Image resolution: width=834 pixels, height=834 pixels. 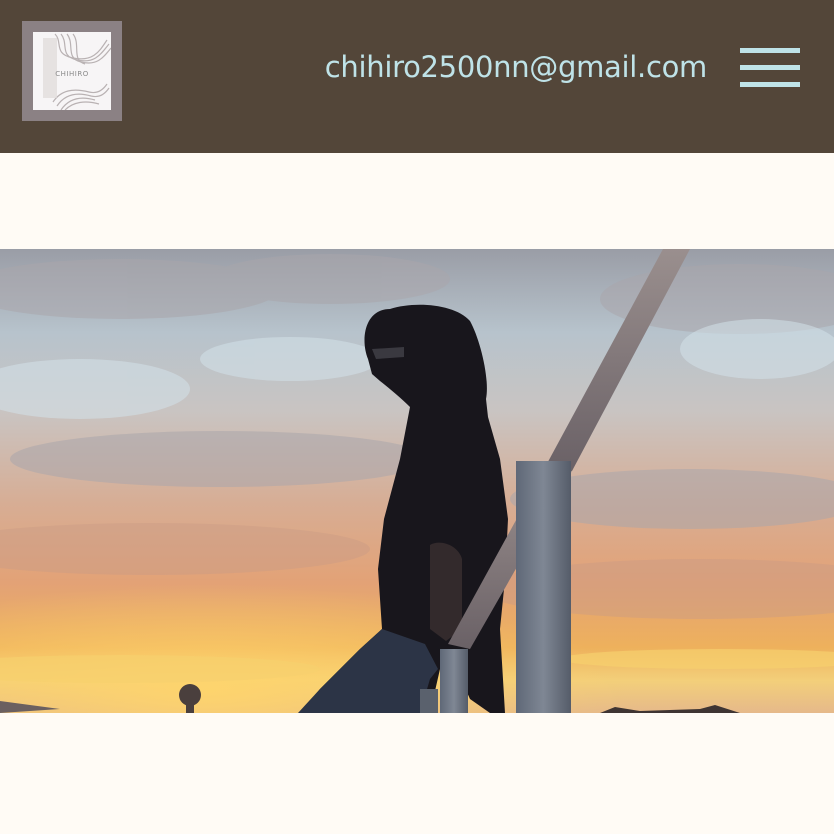 I want to click on email-link: chihiro2500nn@gmail.com, so click(x=516, y=67).